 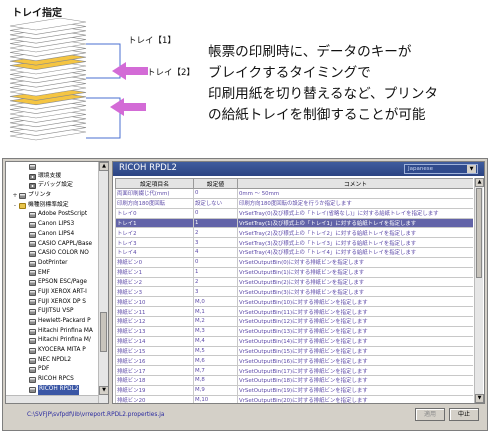 What do you see at coordinates (52, 177) in the screenshot?
I see `tree-item: 環境支援` at bounding box center [52, 177].